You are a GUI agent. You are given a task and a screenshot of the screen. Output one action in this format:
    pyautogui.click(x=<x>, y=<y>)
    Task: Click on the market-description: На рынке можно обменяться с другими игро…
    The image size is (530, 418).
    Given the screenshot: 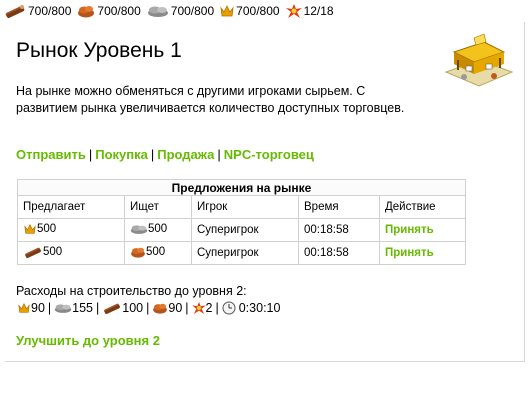 What is the action you would take?
    pyautogui.click(x=210, y=99)
    